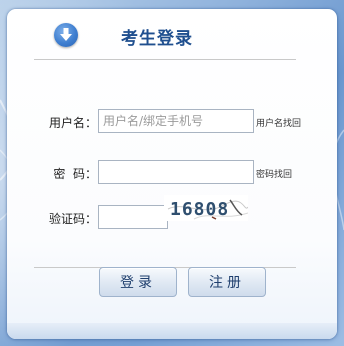  I want to click on username-retrieve-link: 用户名找回, so click(278, 122).